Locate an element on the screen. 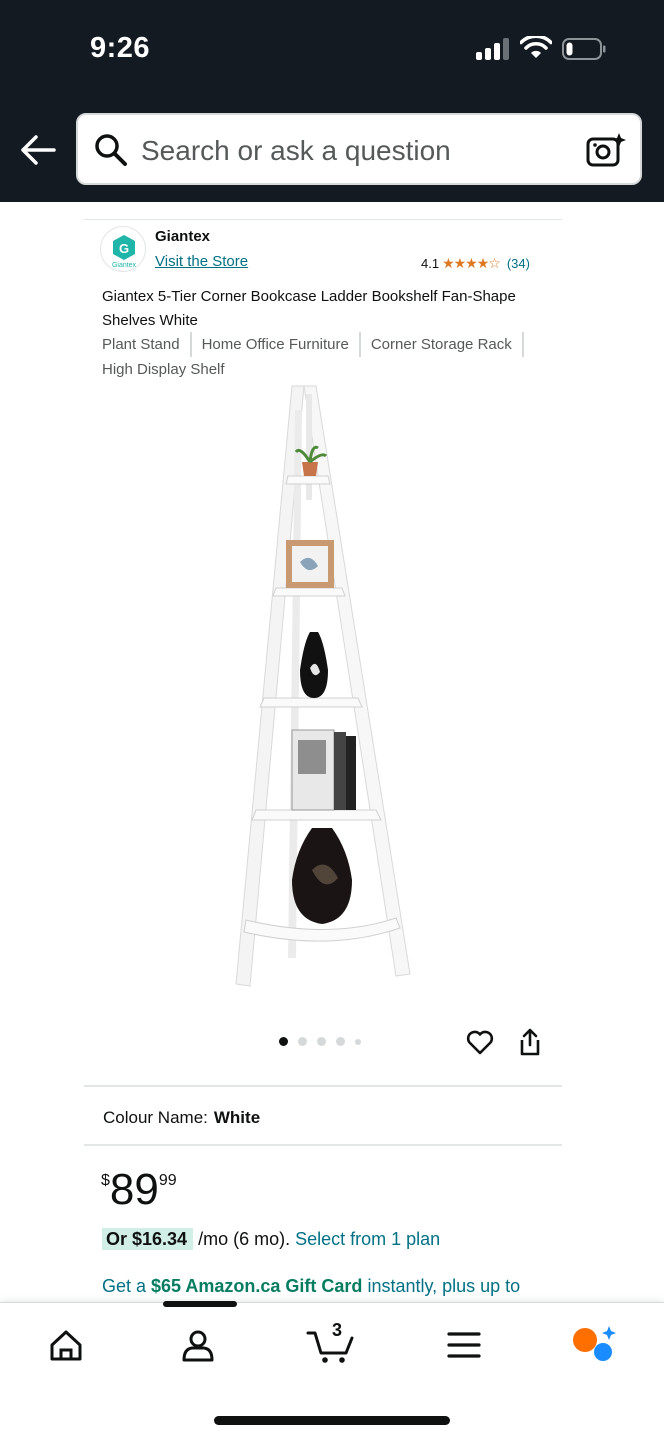  camera-search-icon is located at coordinates (606, 150).